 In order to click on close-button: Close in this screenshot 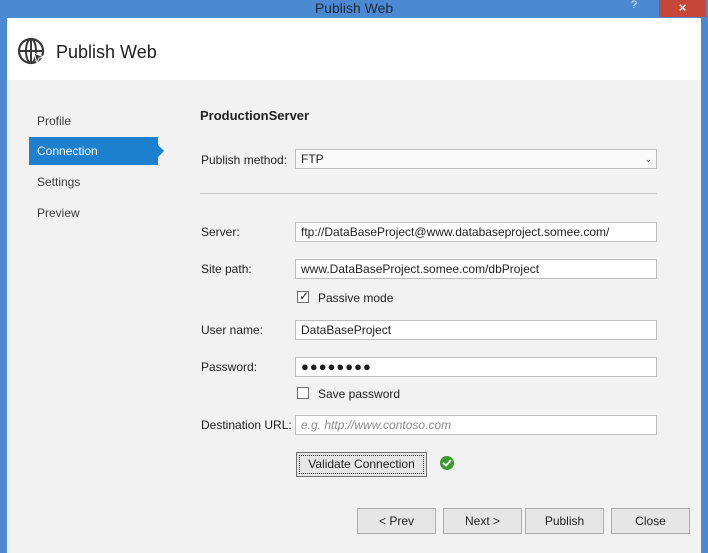, I will do `click(650, 521)`.